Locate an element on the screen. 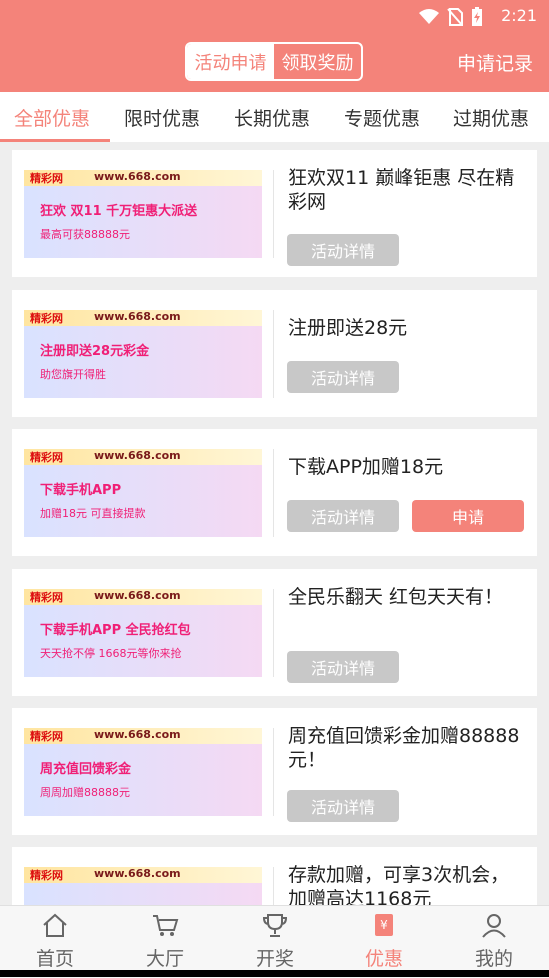 Image resolution: width=549 pixels, height=978 pixels. promotion-banner: 精彩网 www.668.com 下载手机APP 加赠18元 可直接提款 is located at coordinates (143, 493).